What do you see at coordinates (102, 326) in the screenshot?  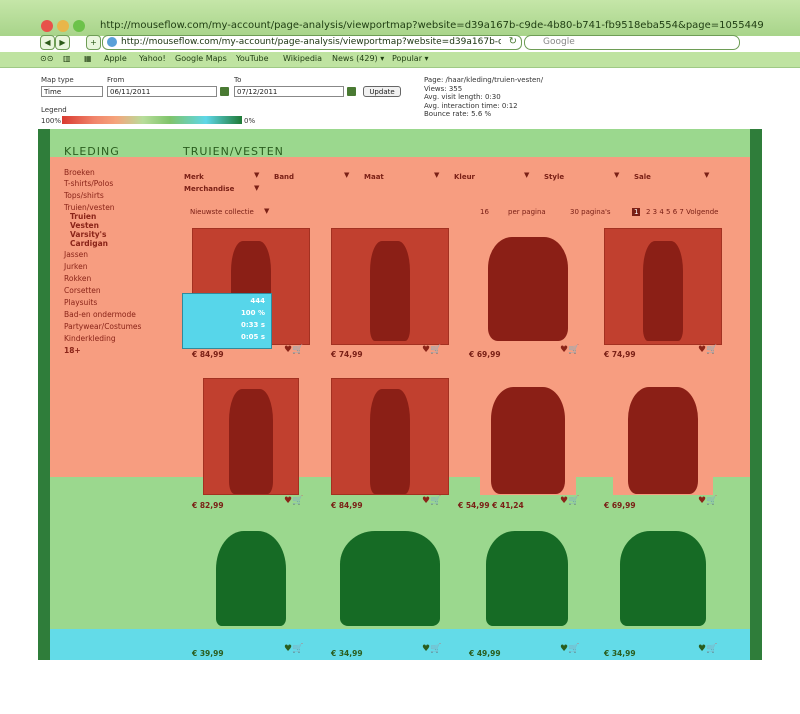 I see `category-item: Partywear/Costumes` at bounding box center [102, 326].